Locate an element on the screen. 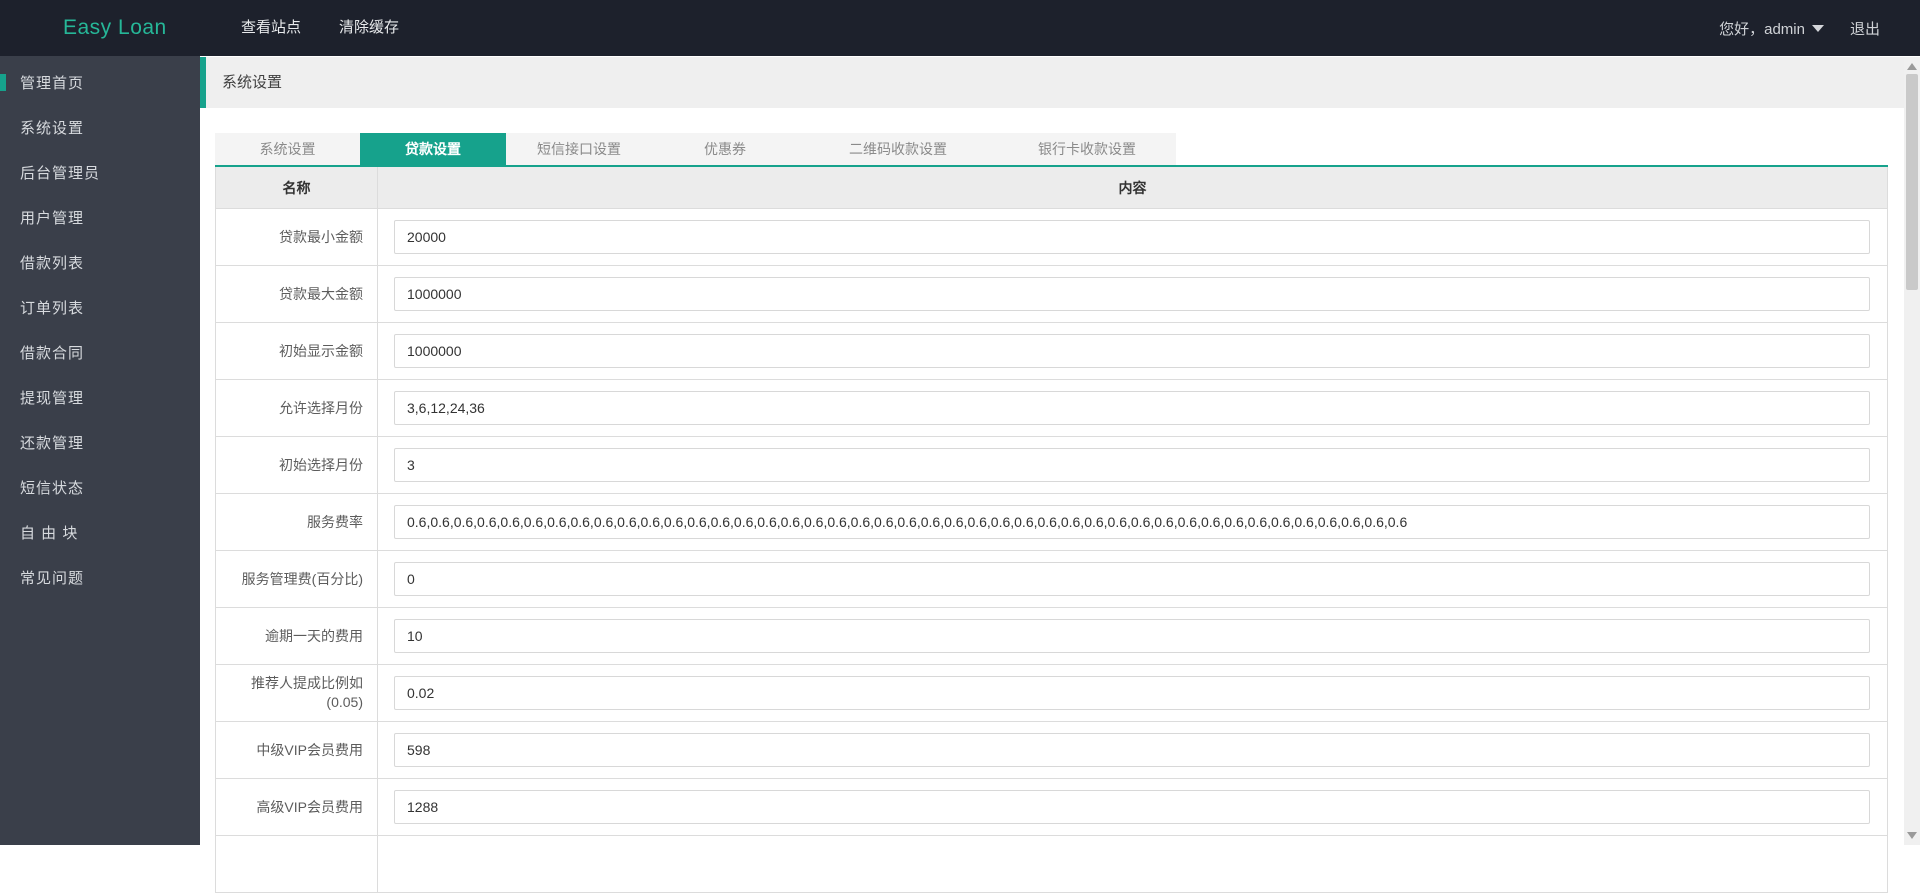 Image resolution: width=1920 pixels, height=893 pixels. scrollbar-thumb is located at coordinates (1912, 182).